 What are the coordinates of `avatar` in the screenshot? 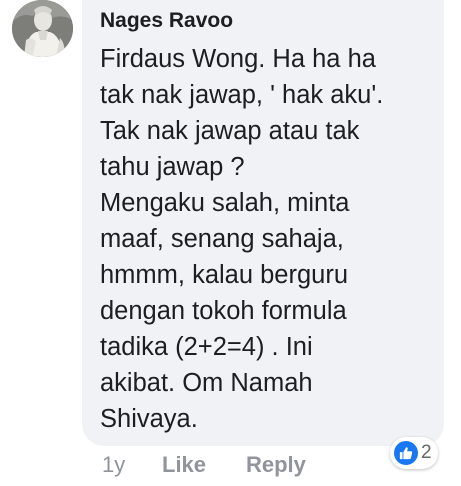 It's located at (42, 28).